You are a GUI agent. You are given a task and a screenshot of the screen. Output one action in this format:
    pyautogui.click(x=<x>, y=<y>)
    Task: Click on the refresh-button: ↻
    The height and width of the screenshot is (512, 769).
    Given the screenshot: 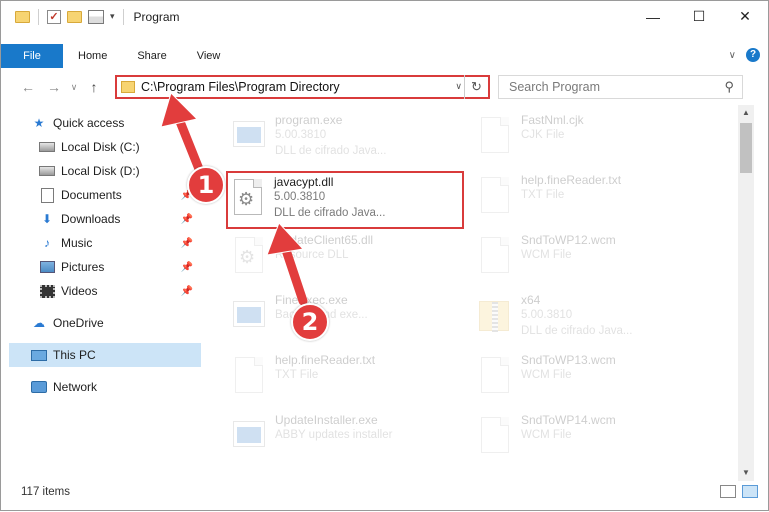 What is the action you would take?
    pyautogui.click(x=476, y=87)
    